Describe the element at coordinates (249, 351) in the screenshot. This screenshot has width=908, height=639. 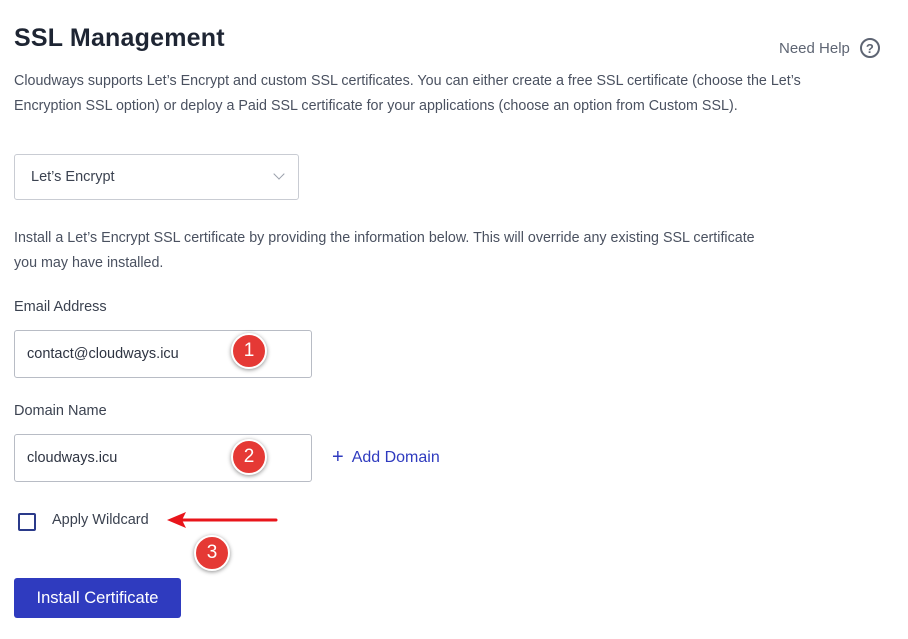
I see `step-1-badge: 1` at that location.